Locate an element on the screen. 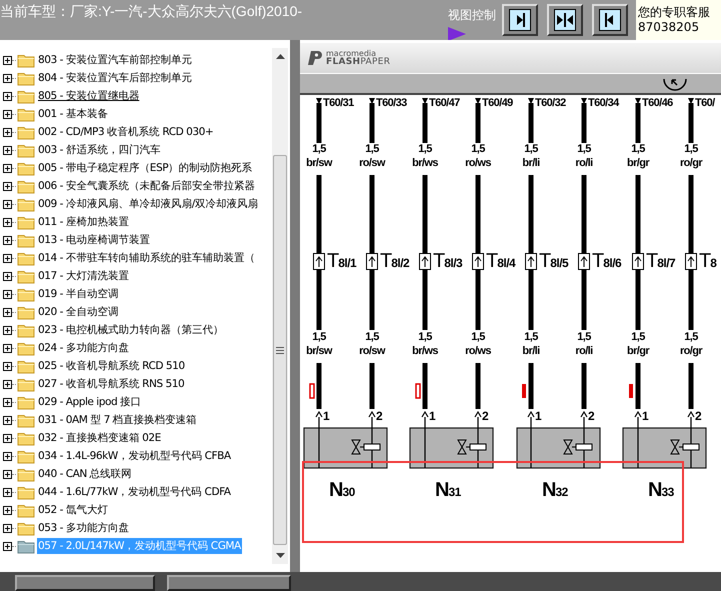  tree-item: 001 - 基本装备 is located at coordinates (73, 114).